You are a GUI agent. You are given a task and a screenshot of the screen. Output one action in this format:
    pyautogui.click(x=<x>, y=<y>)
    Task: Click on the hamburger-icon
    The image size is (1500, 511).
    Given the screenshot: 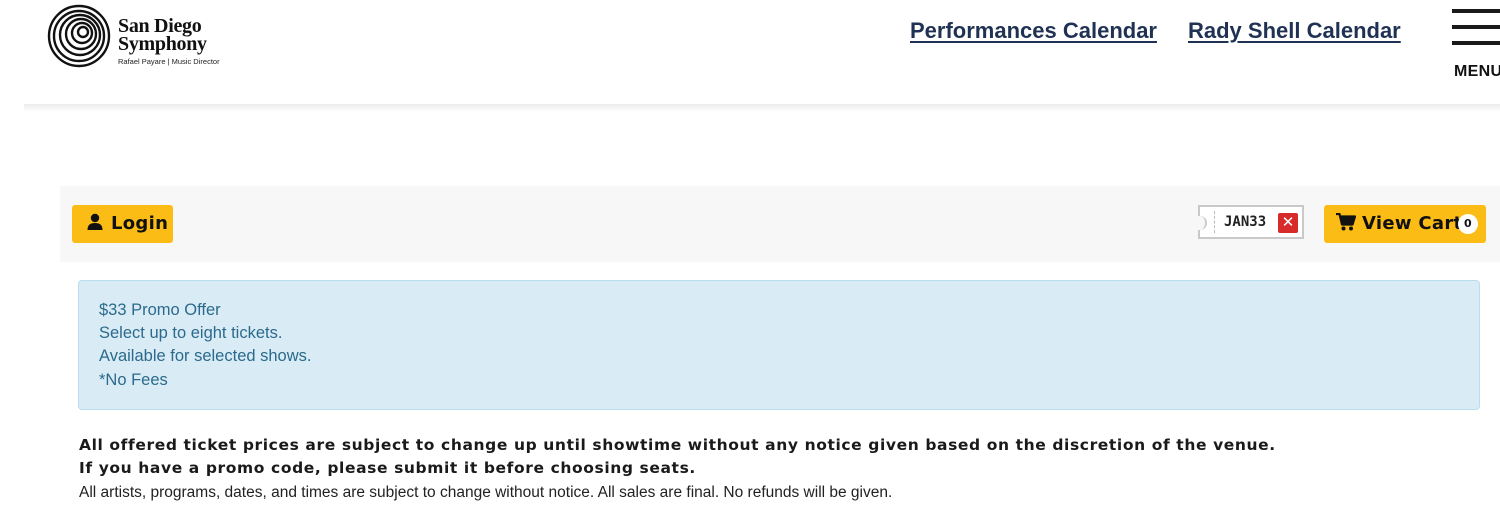 What is the action you would take?
    pyautogui.click(x=1476, y=29)
    